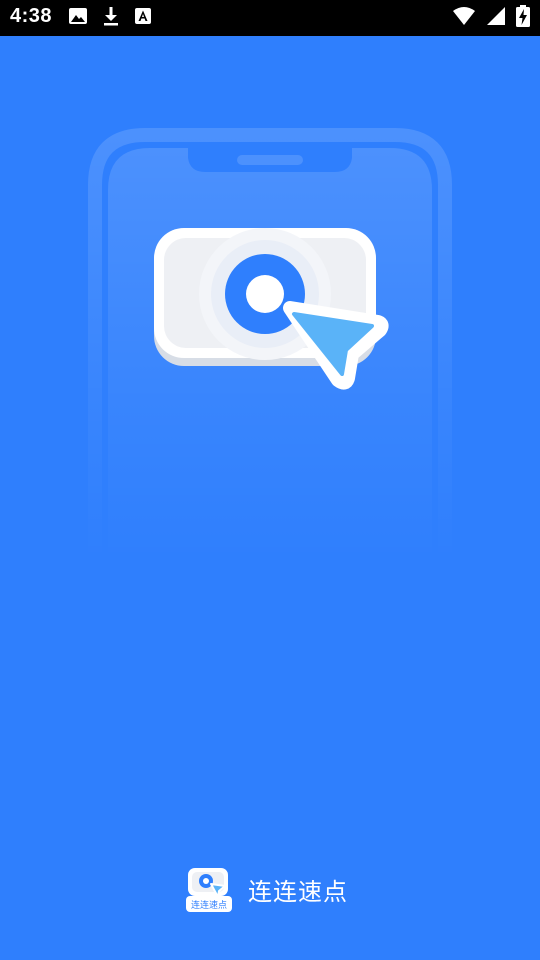 This screenshot has width=540, height=960. Describe the element at coordinates (209, 889) in the screenshot. I see `app-logo-icon: 连连速点` at that location.